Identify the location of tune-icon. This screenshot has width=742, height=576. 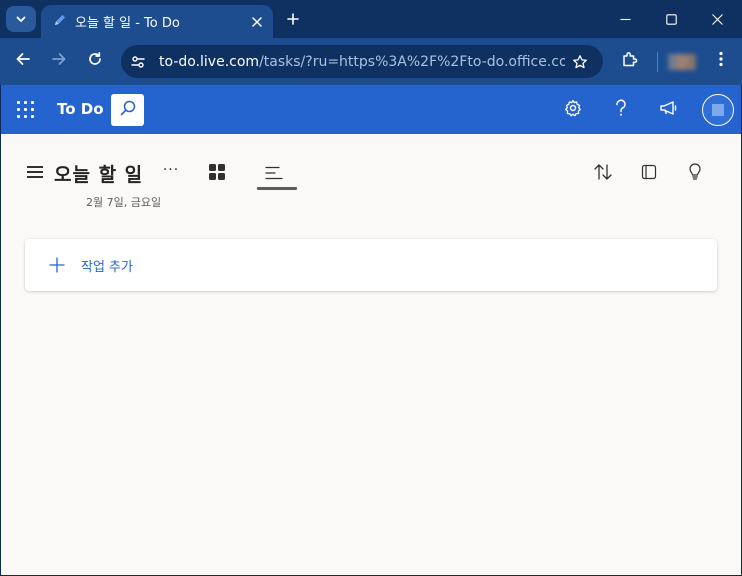
(138, 62).